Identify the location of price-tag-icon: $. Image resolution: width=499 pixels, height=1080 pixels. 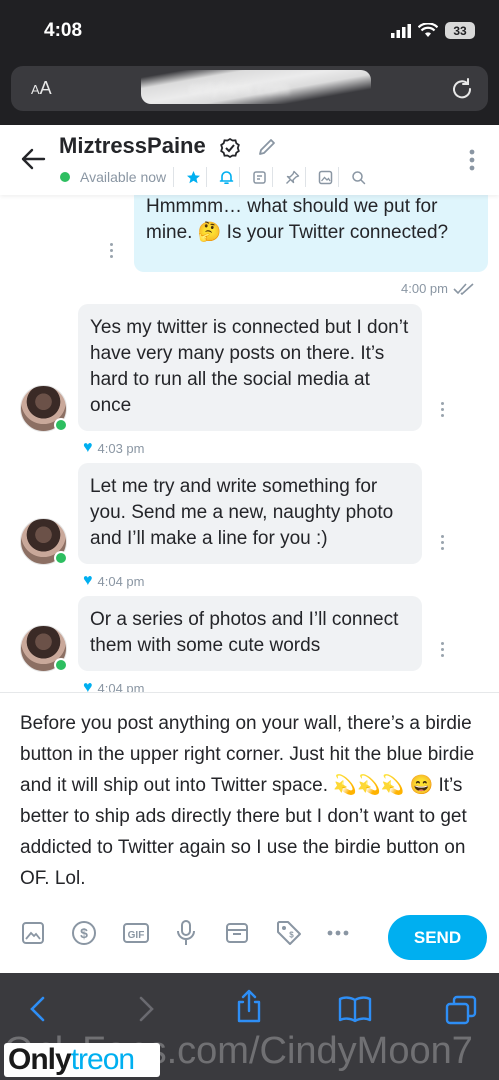
(300, 933).